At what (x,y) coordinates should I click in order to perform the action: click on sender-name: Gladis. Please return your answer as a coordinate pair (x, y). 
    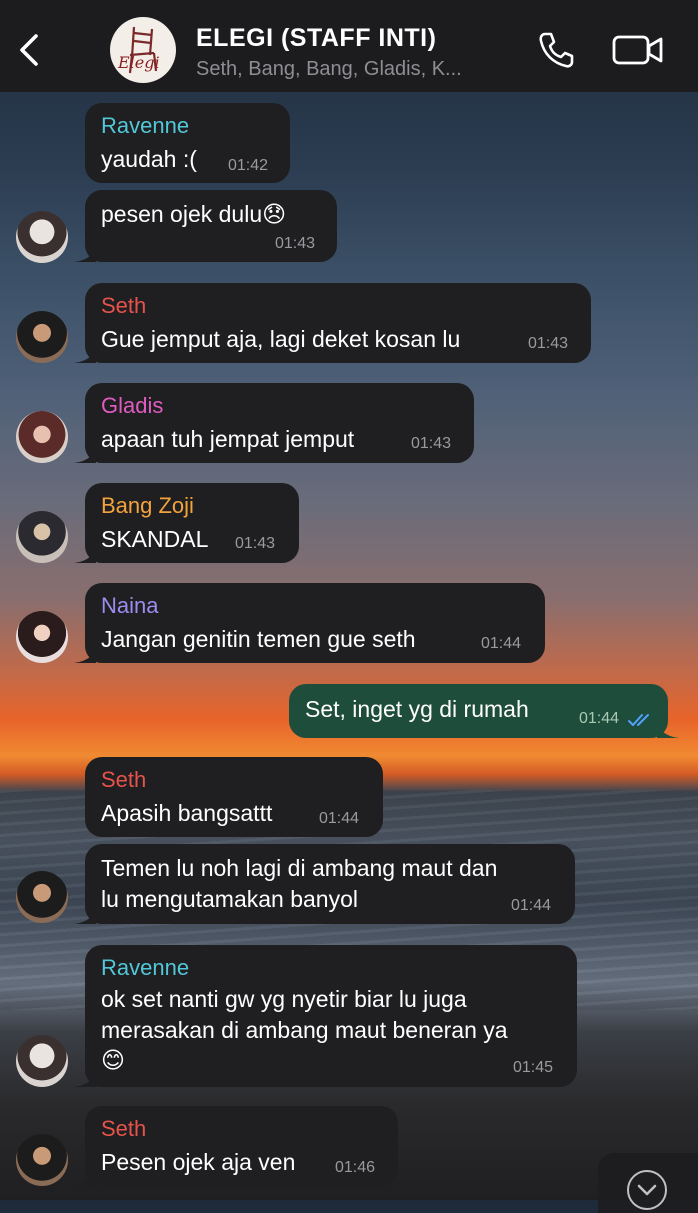
    Looking at the image, I should click on (132, 405).